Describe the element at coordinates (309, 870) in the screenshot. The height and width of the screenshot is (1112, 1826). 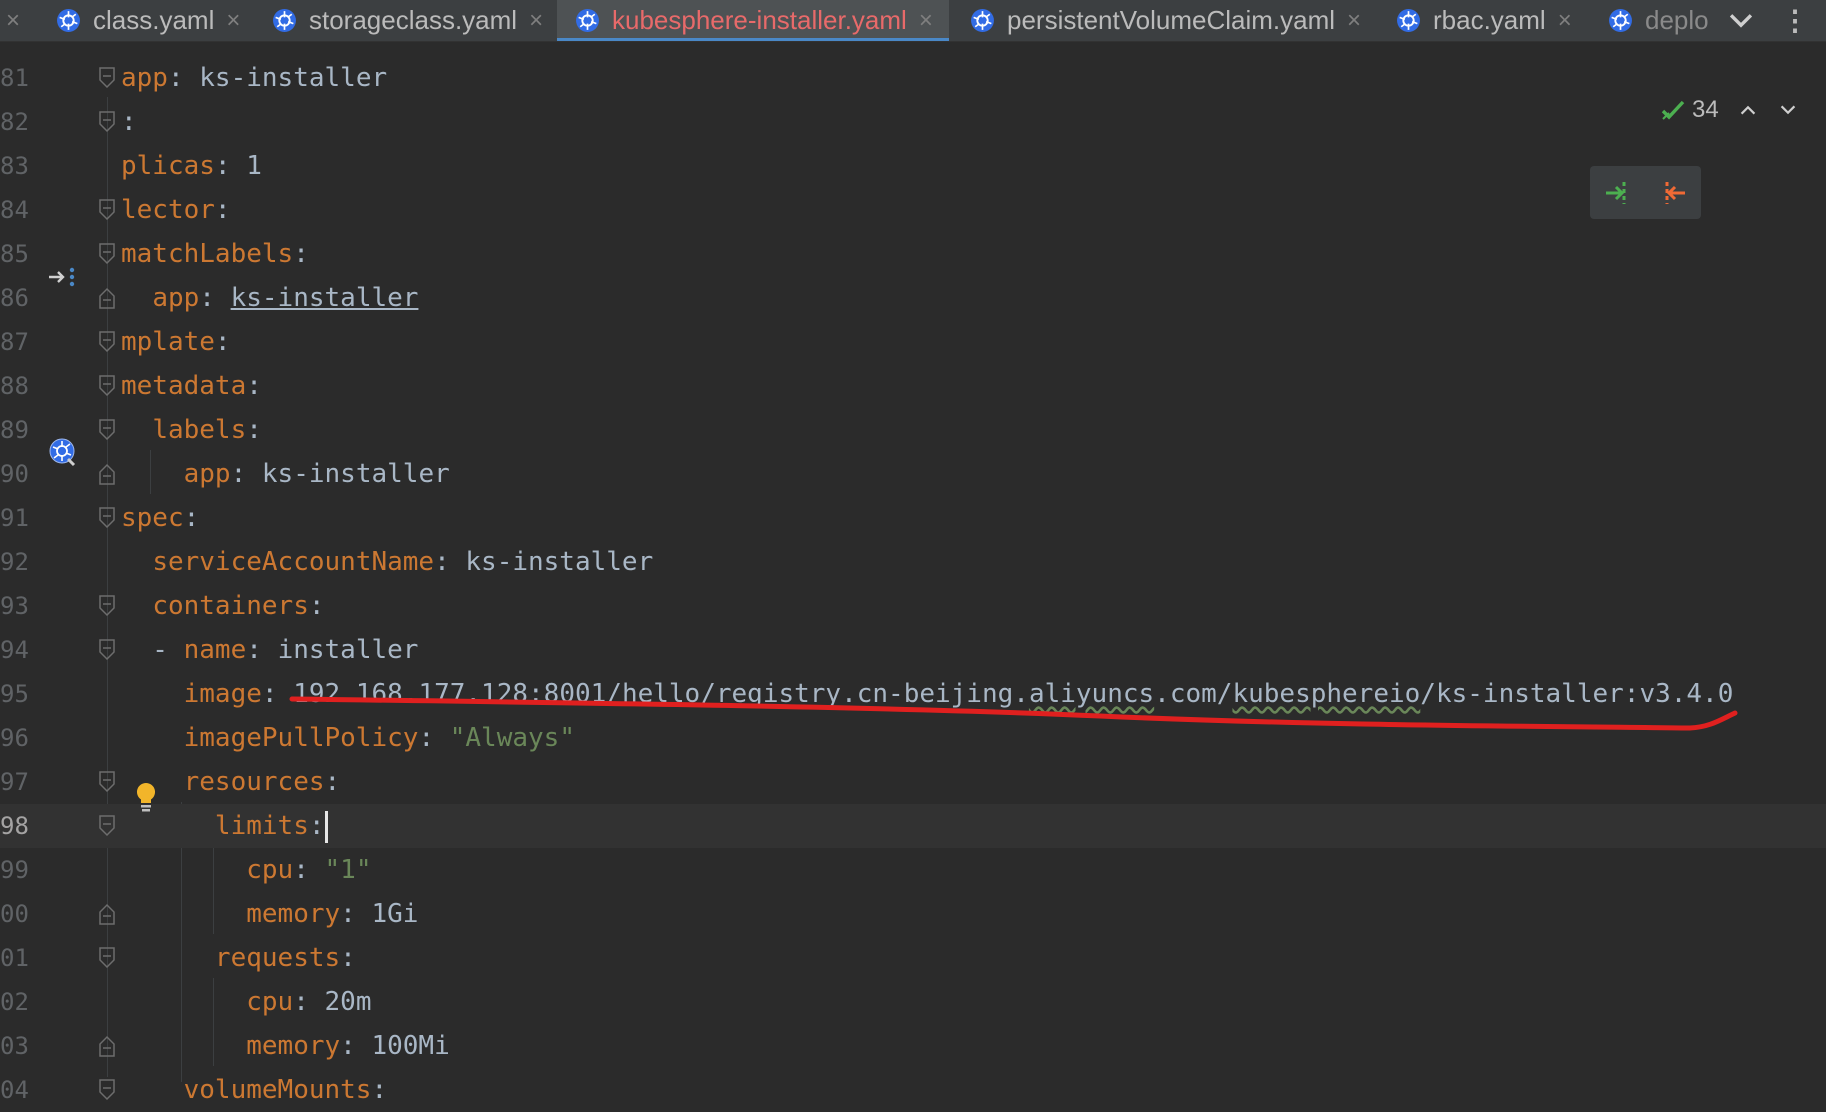
I see `code-text: cpu: "1"` at that location.